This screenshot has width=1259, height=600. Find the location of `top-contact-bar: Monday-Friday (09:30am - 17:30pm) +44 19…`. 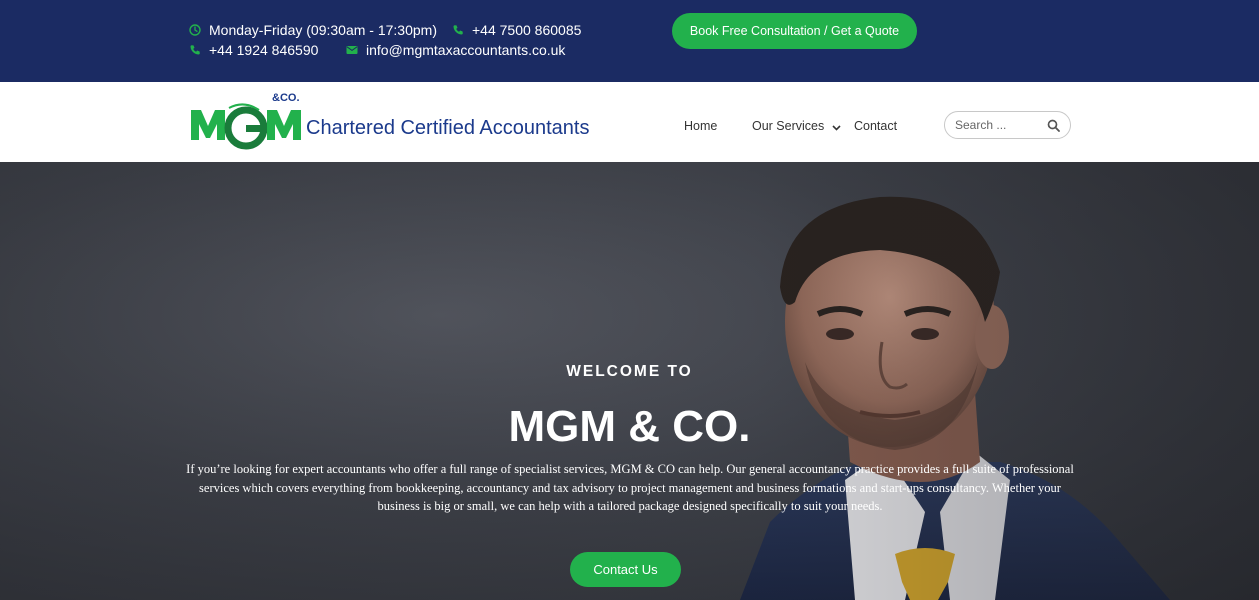

top-contact-bar: Monday-Friday (09:30am - 17:30pm) +44 19… is located at coordinates (629, 41).